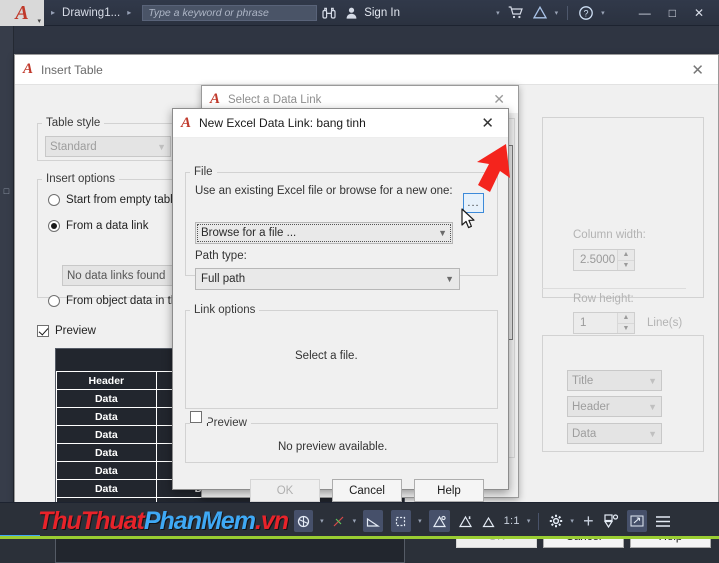 Image resolution: width=719 pixels, height=563 pixels. I want to click on insert-table-titlebar: A Insert Table ✕, so click(366, 70).